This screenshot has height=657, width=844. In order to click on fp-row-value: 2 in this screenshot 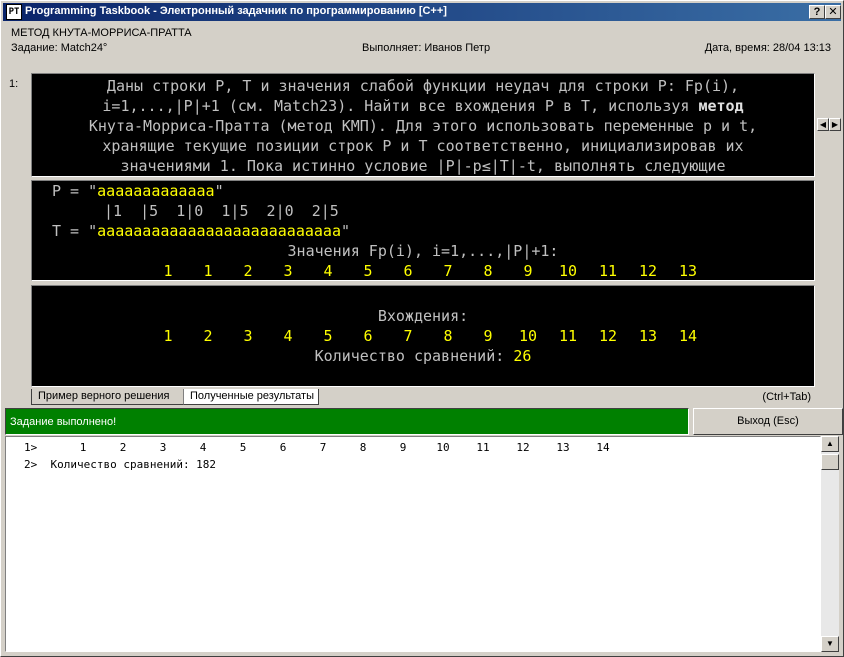, I will do `click(248, 271)`.